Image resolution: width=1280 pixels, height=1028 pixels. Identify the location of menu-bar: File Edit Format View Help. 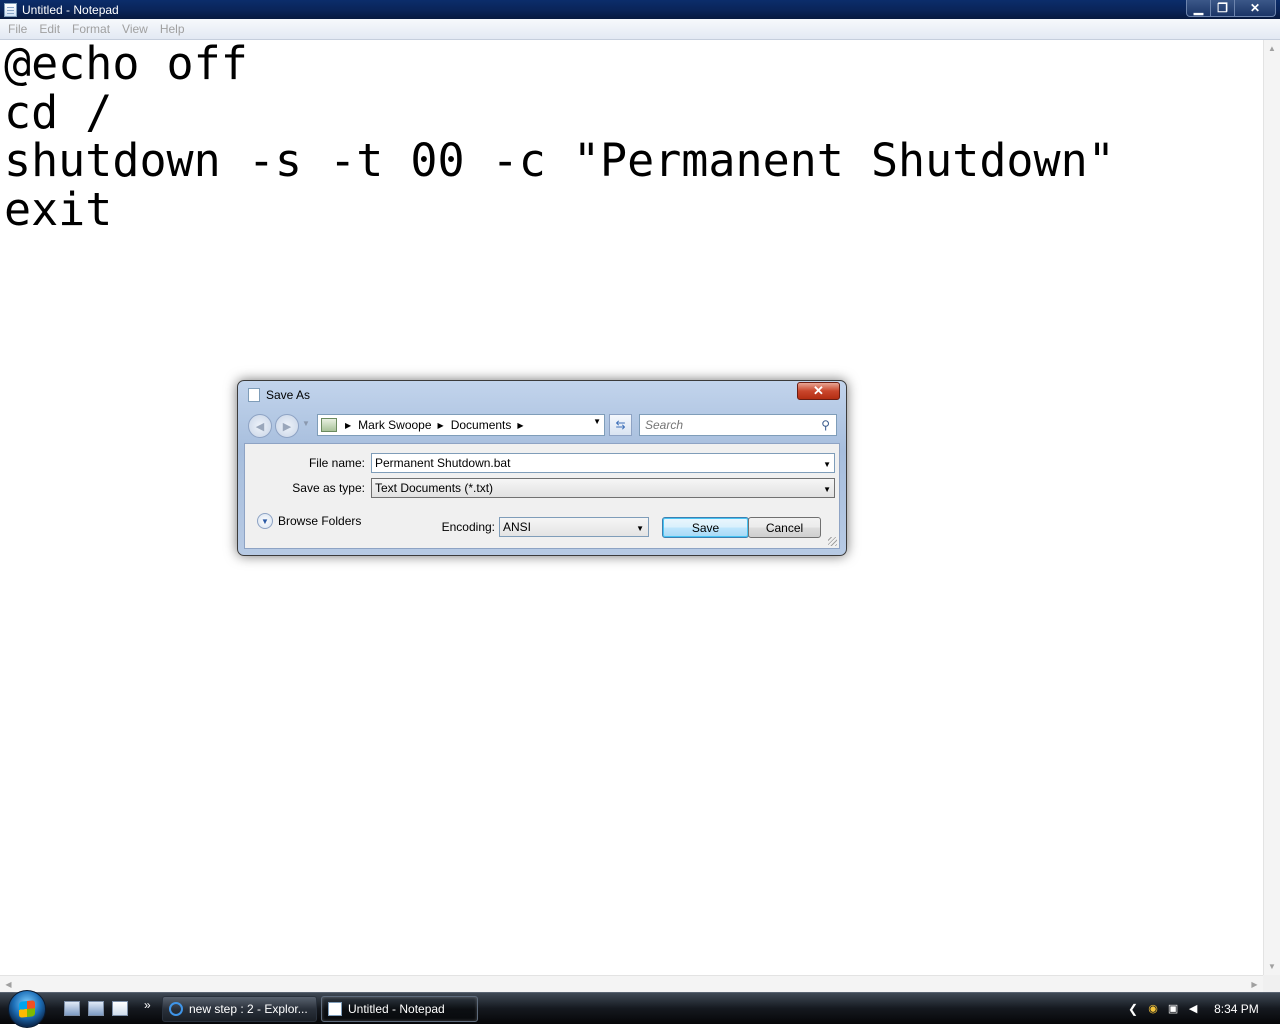
(640, 29).